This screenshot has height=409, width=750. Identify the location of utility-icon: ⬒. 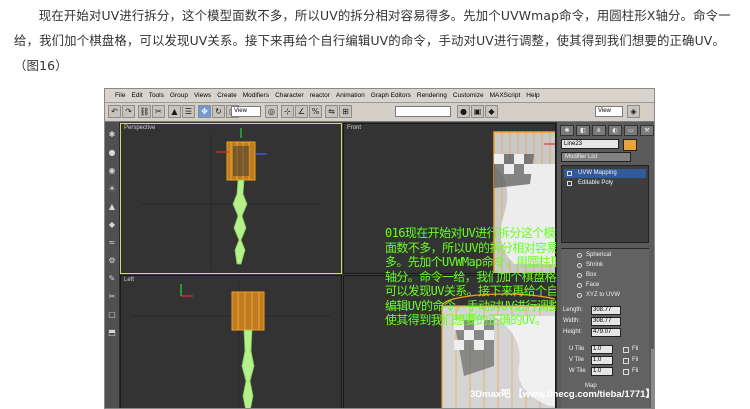
(112, 333).